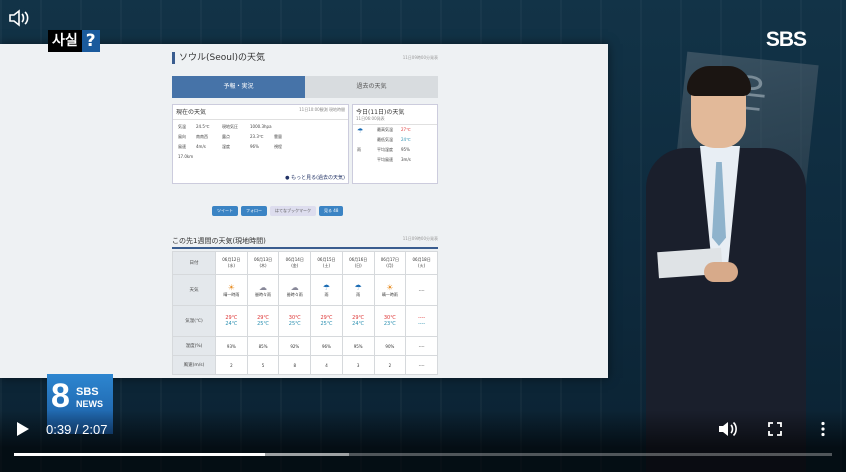 The image size is (846, 472). I want to click on anchor-hand, so click(721, 272).